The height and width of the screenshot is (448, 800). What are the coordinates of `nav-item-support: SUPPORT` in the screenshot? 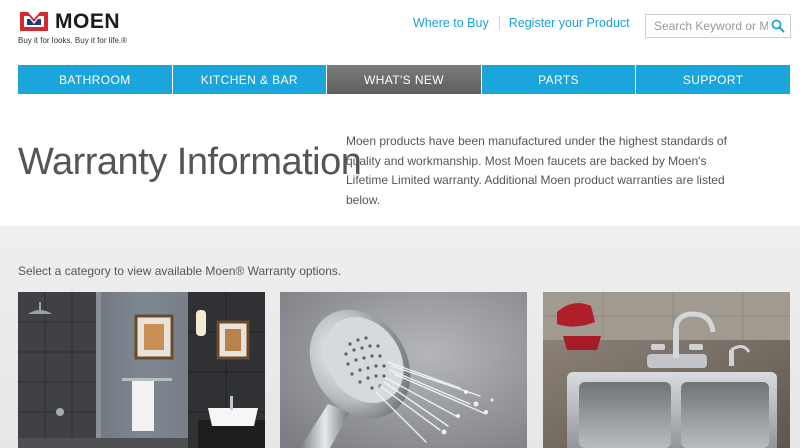 It's located at (713, 79).